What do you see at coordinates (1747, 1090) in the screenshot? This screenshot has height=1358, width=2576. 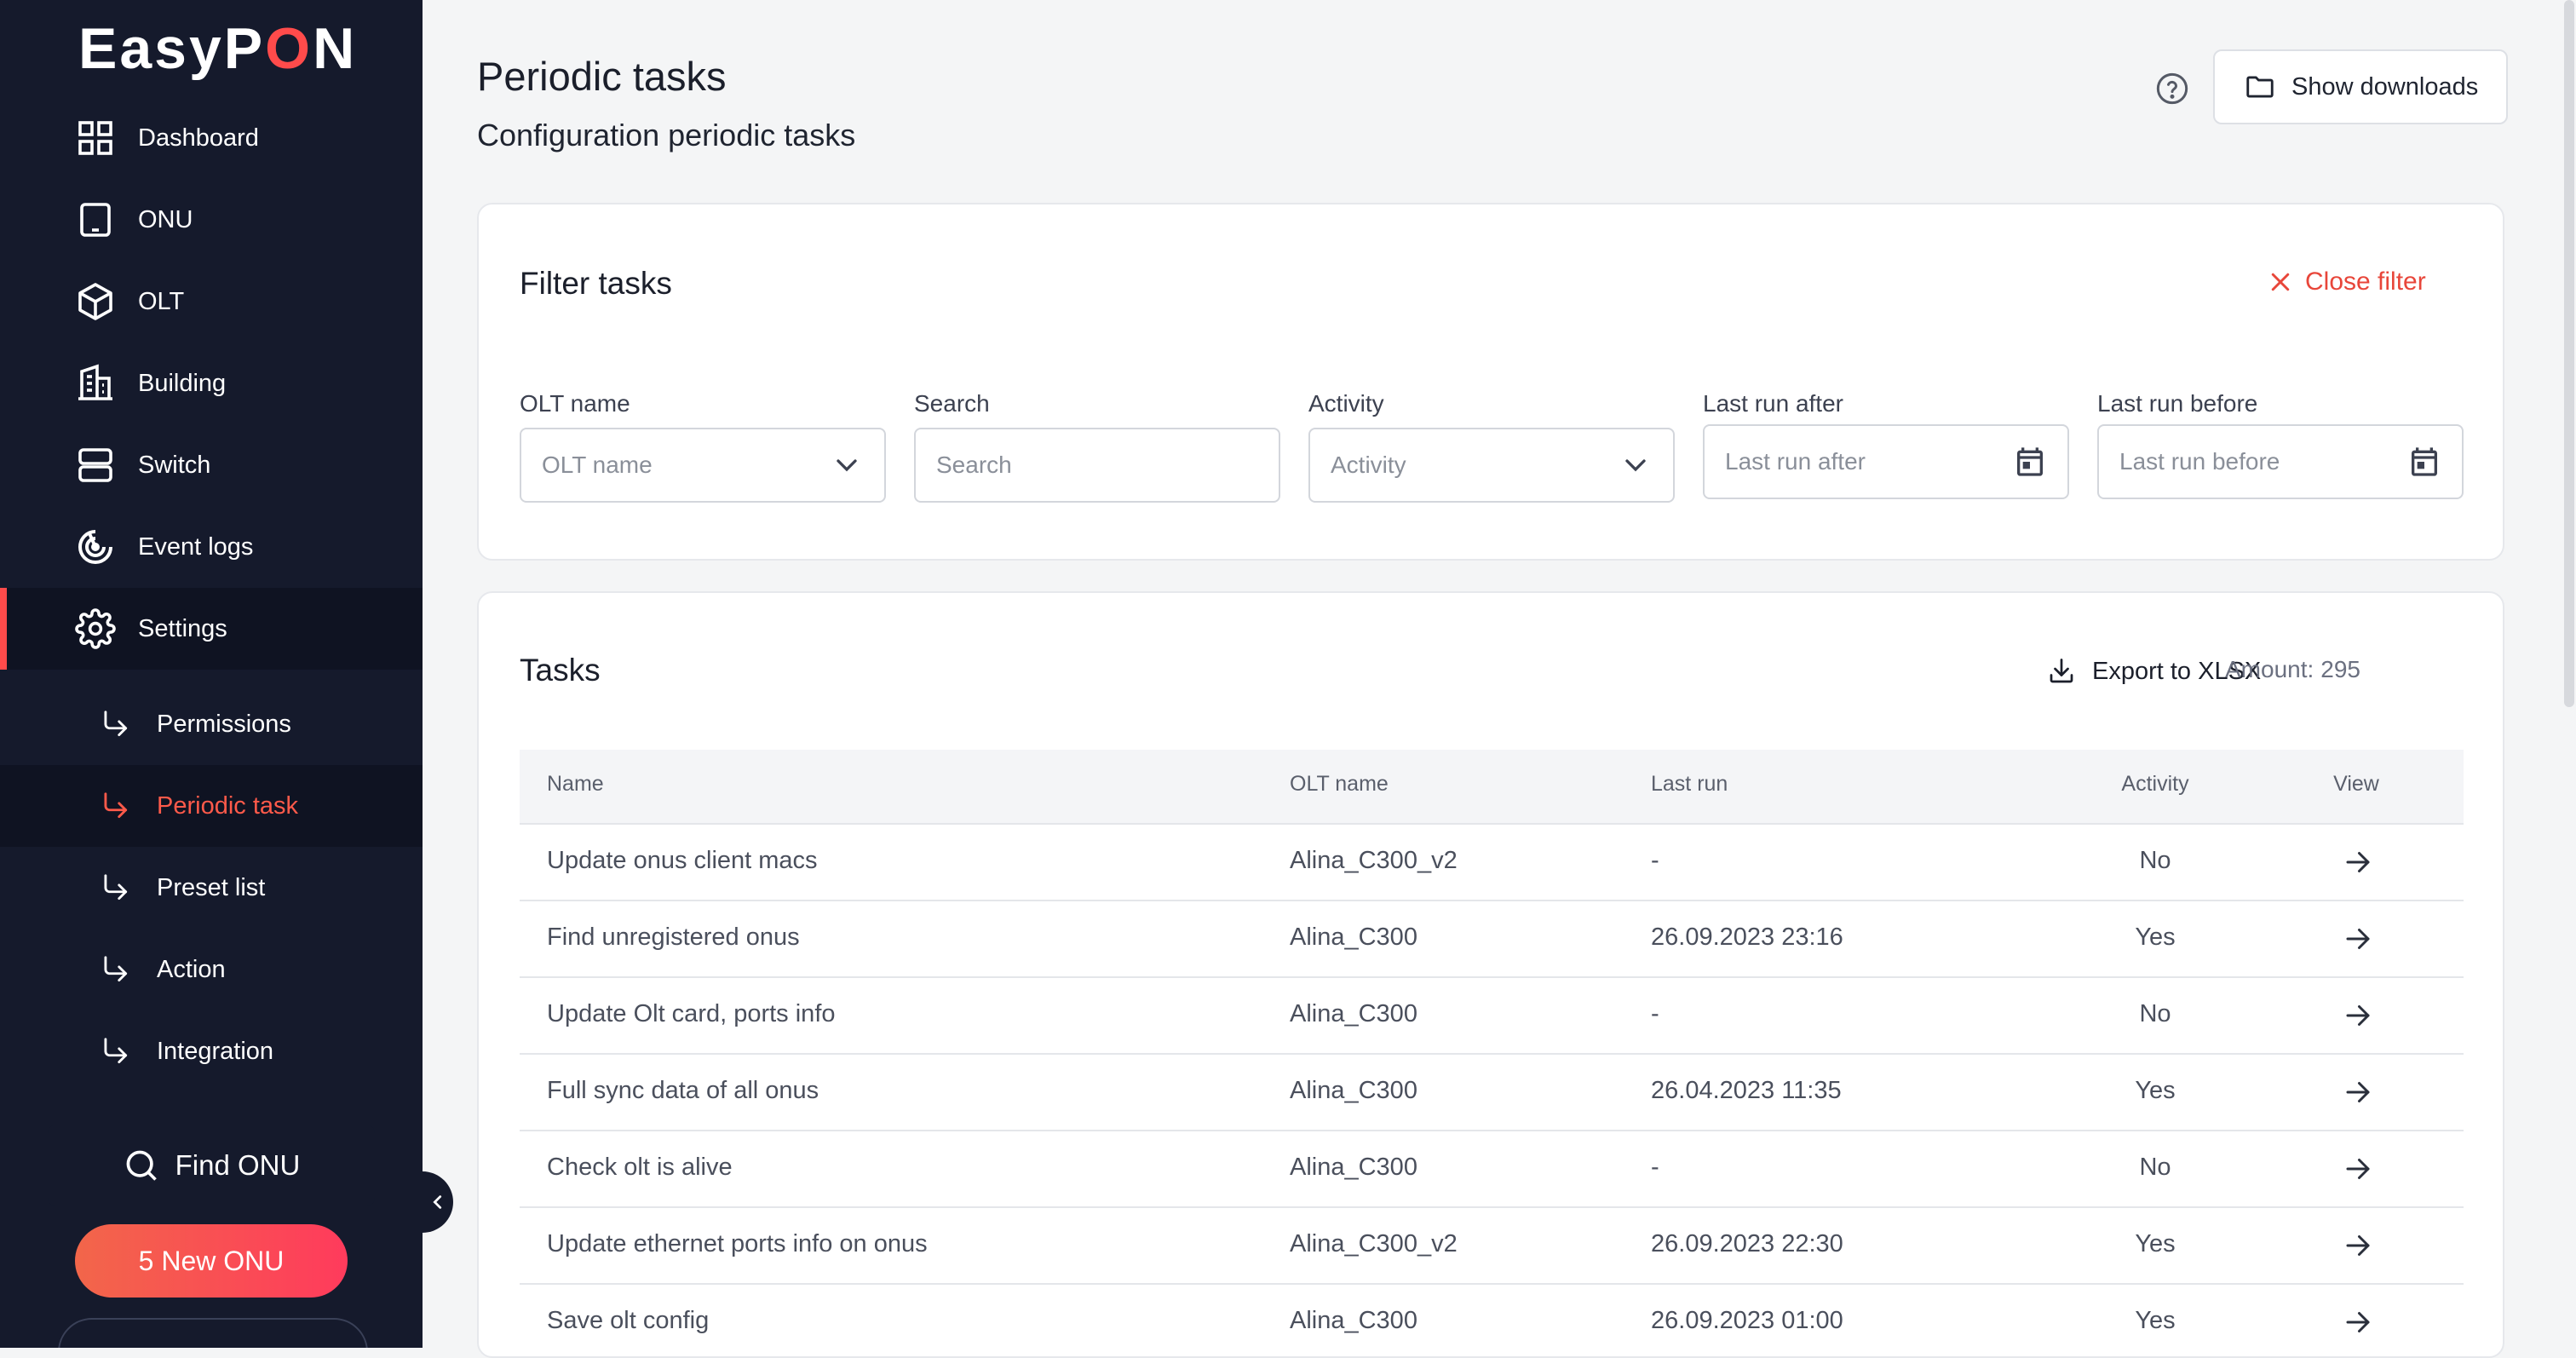 I see `task-last-run: 26.04.2023 11:35` at bounding box center [1747, 1090].